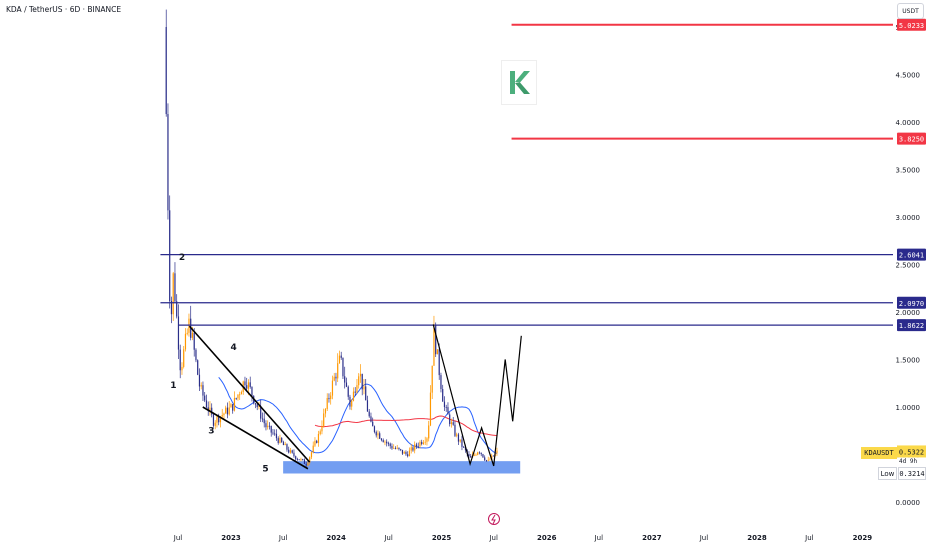 The image size is (932, 550). I want to click on wave-label: 5, so click(265, 470).